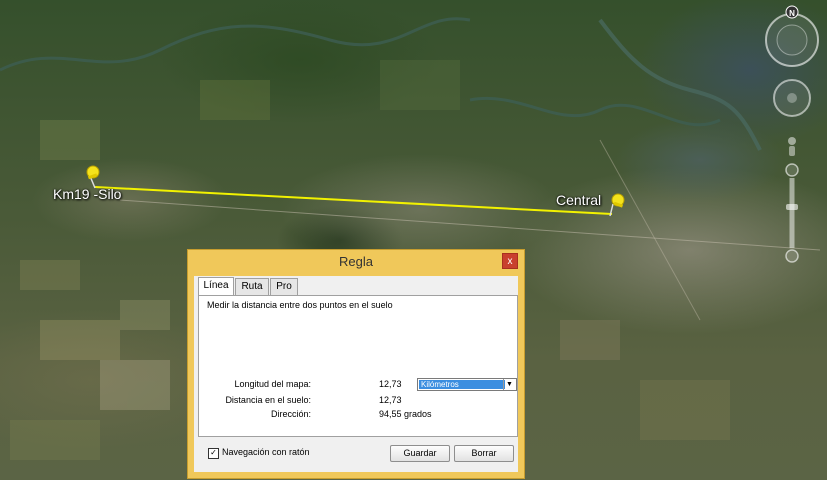  I want to click on dialog-titlebar: Regla x, so click(356, 262).